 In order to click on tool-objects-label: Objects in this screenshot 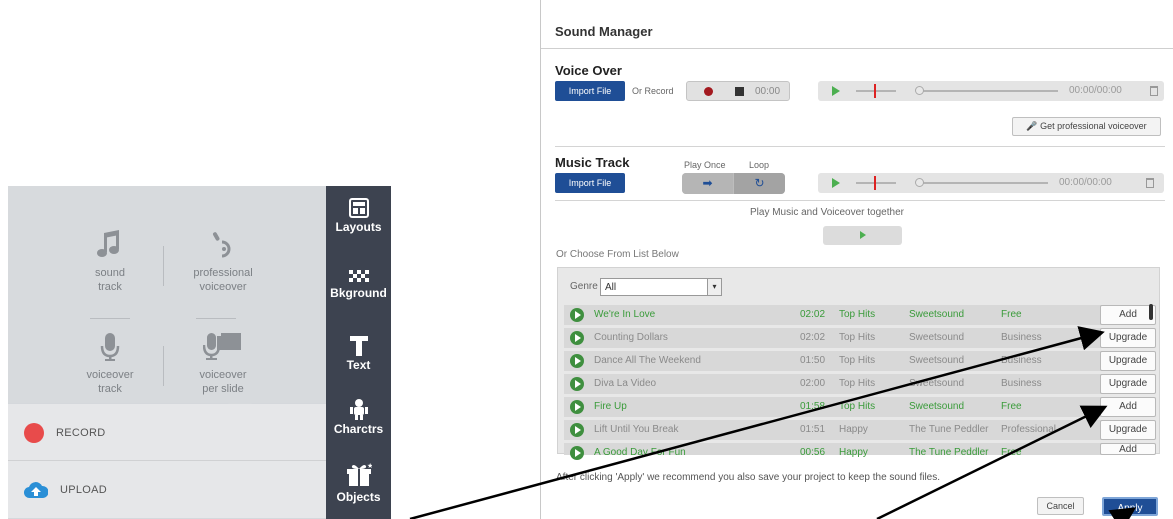, I will do `click(358, 497)`.